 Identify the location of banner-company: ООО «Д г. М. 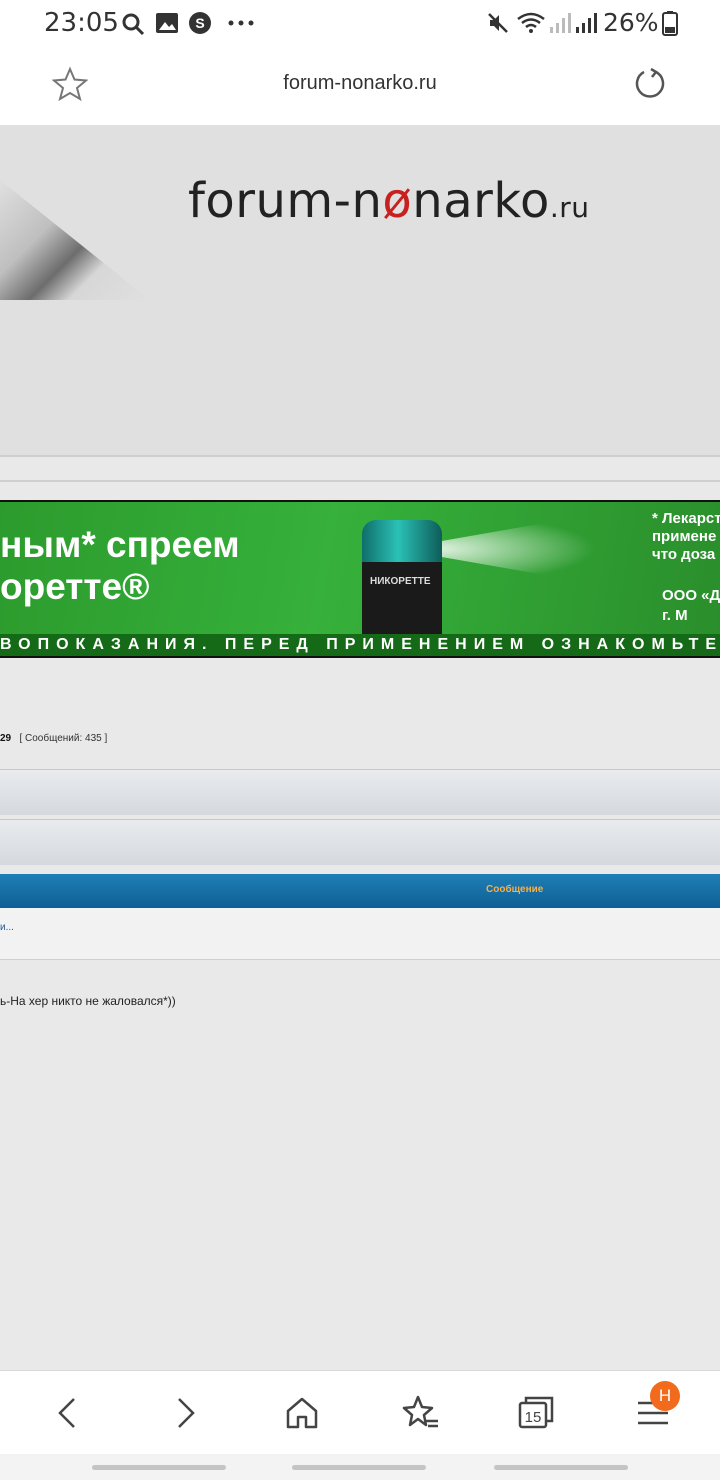
(691, 605).